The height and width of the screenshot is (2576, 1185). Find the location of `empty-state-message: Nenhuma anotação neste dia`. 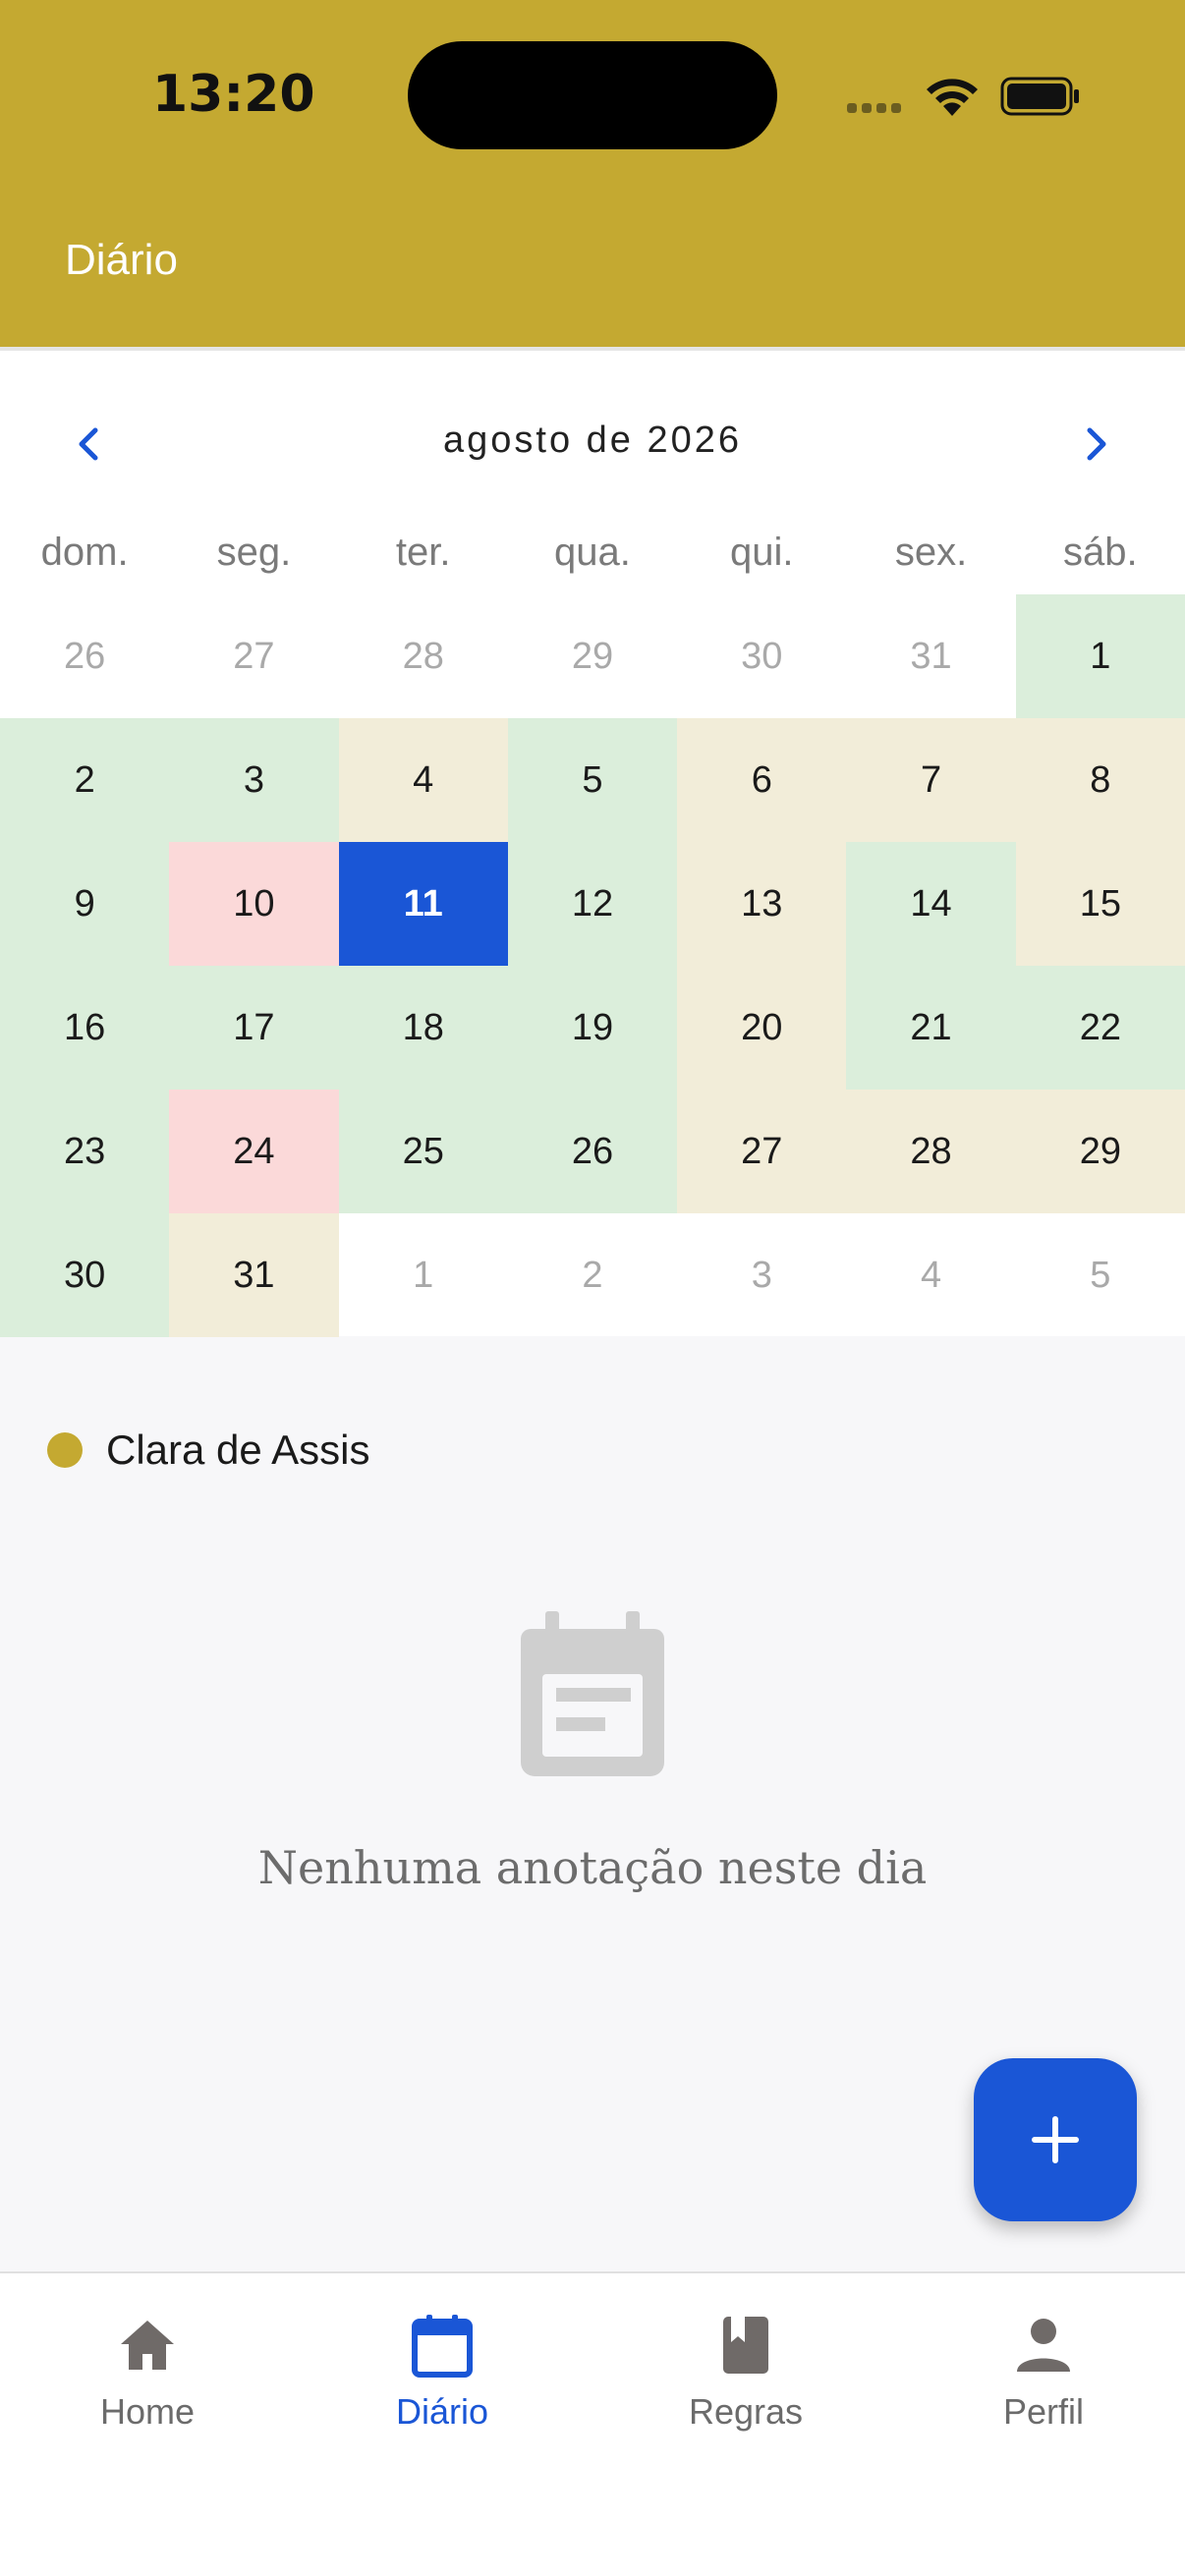

empty-state-message: Nenhuma anotação neste dia is located at coordinates (592, 1867).